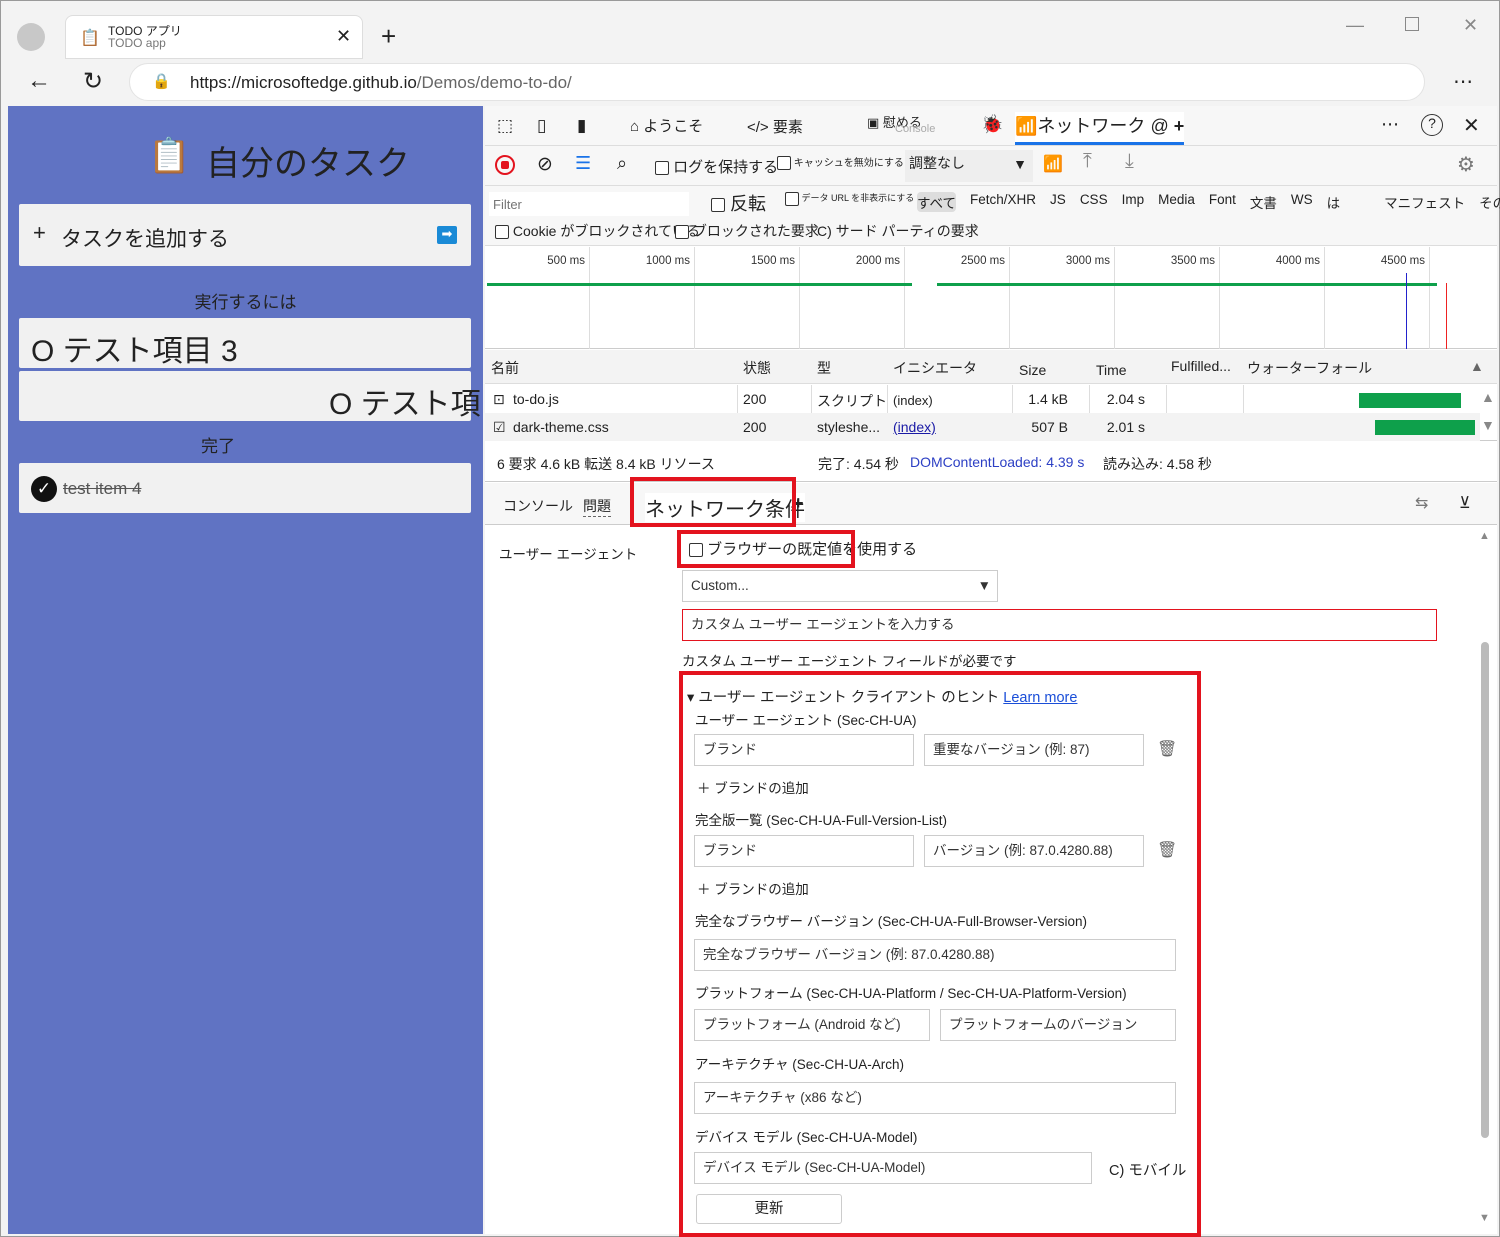 The height and width of the screenshot is (1237, 1500). I want to click on type-filter: Fetch/XHR, so click(1003, 202).